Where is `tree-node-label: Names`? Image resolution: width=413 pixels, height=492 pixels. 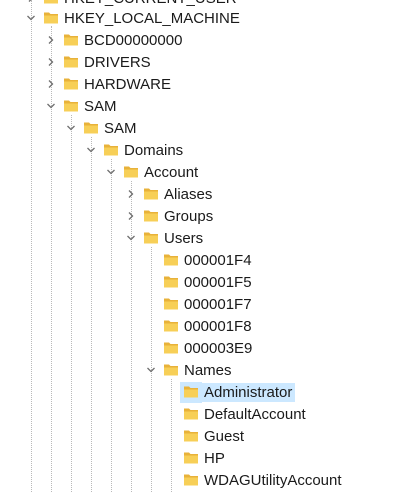
tree-node-label: Names is located at coordinates (208, 370).